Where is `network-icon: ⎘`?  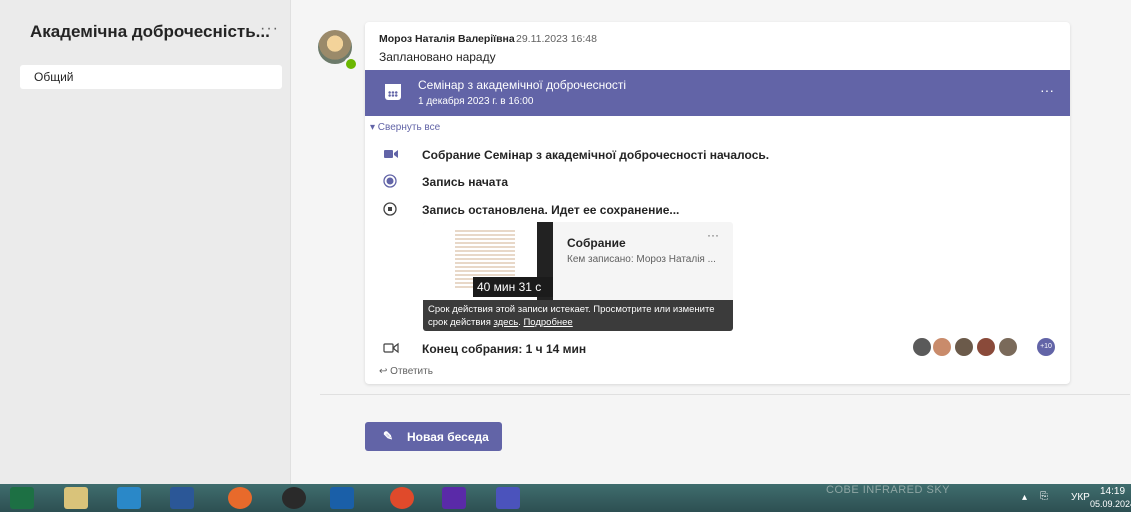
network-icon: ⎘ is located at coordinates (1044, 496).